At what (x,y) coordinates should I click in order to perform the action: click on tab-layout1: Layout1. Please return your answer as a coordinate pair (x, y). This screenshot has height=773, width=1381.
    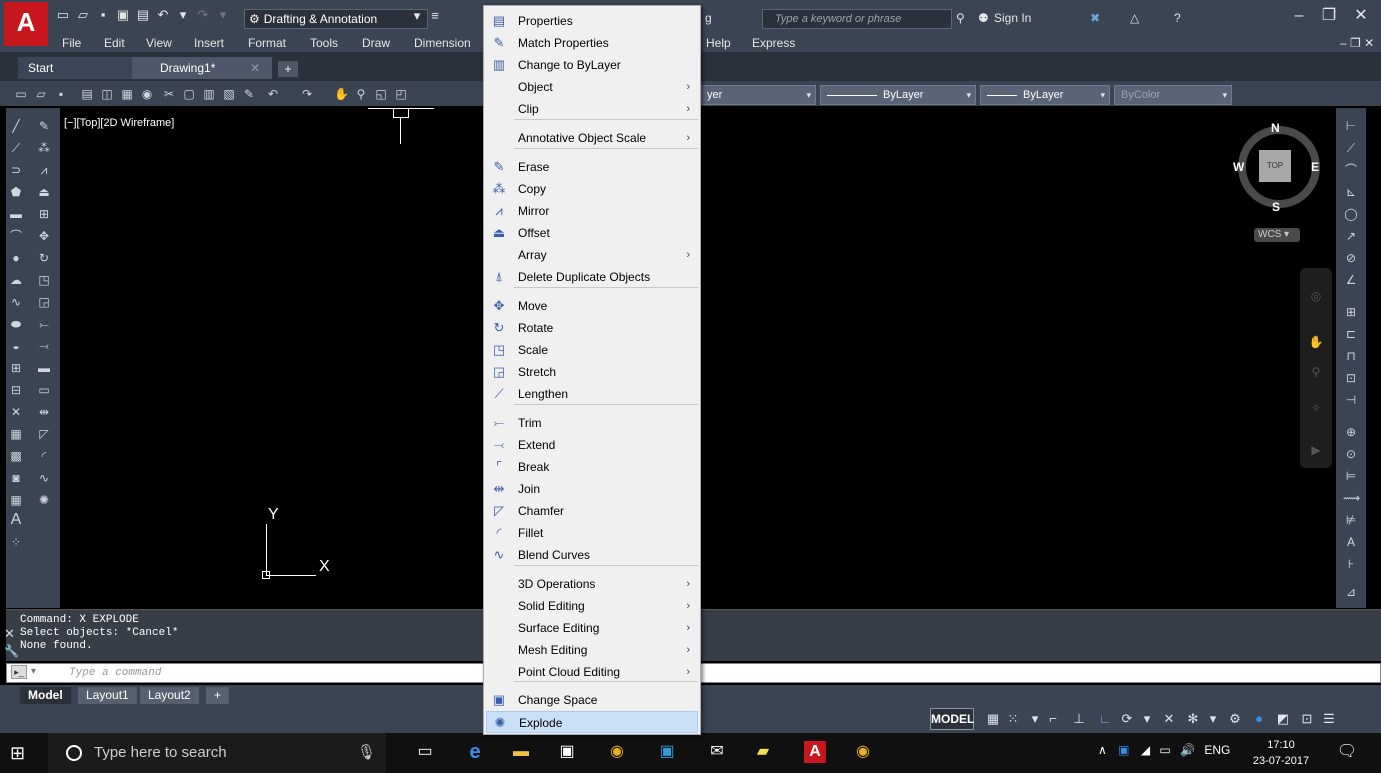
    Looking at the image, I should click on (107, 695).